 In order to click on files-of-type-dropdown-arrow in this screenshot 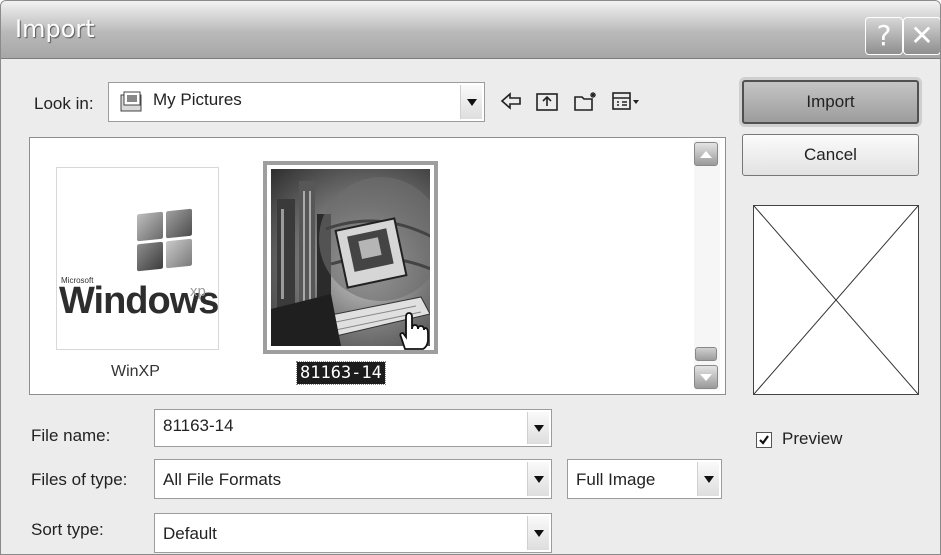, I will do `click(538, 479)`.